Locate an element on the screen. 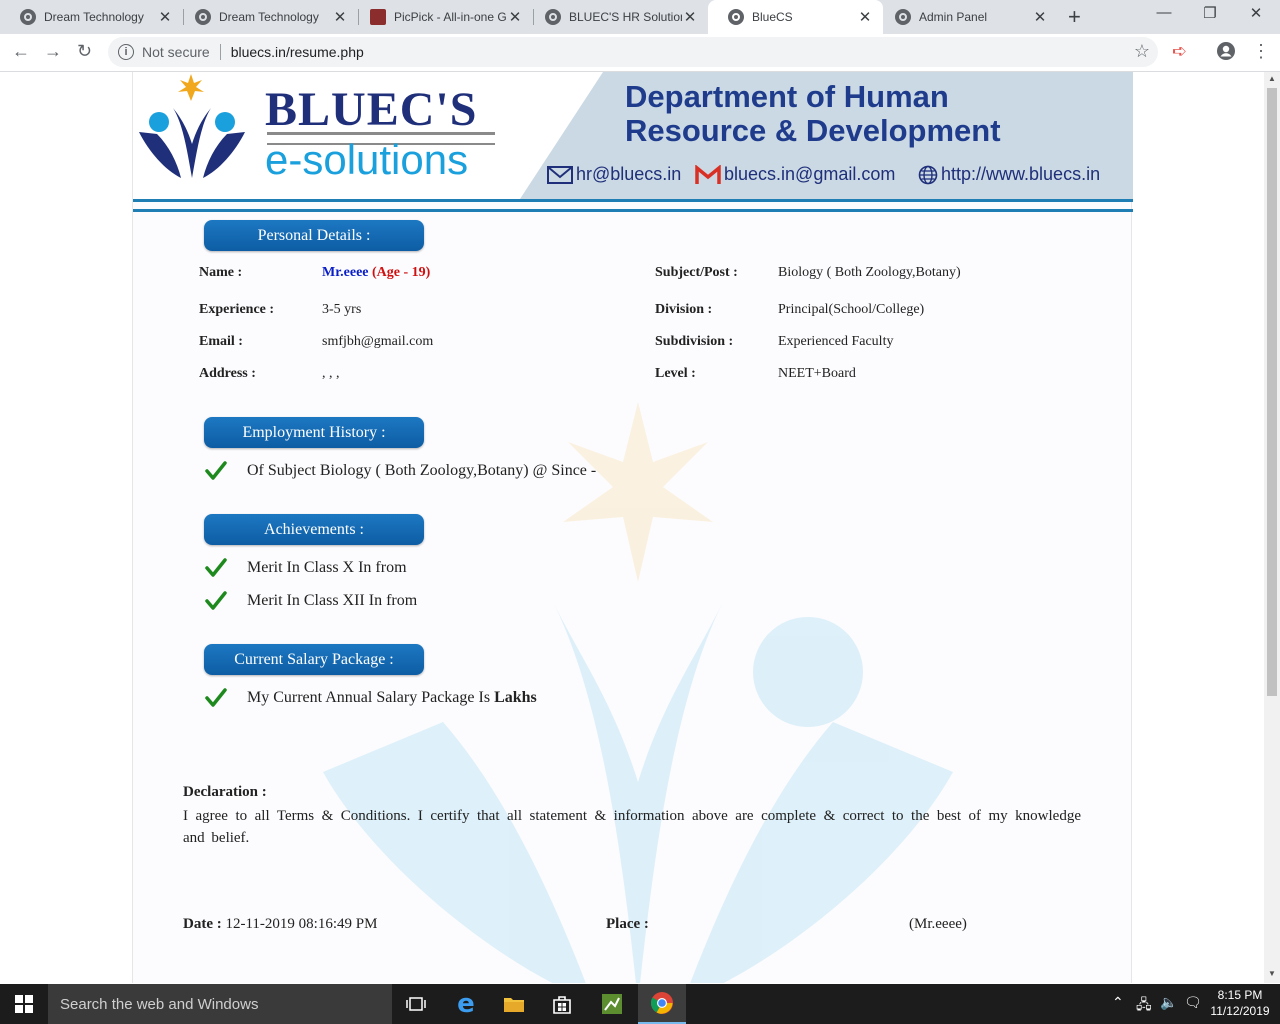  edge-icon: e is located at coordinates (466, 1004).